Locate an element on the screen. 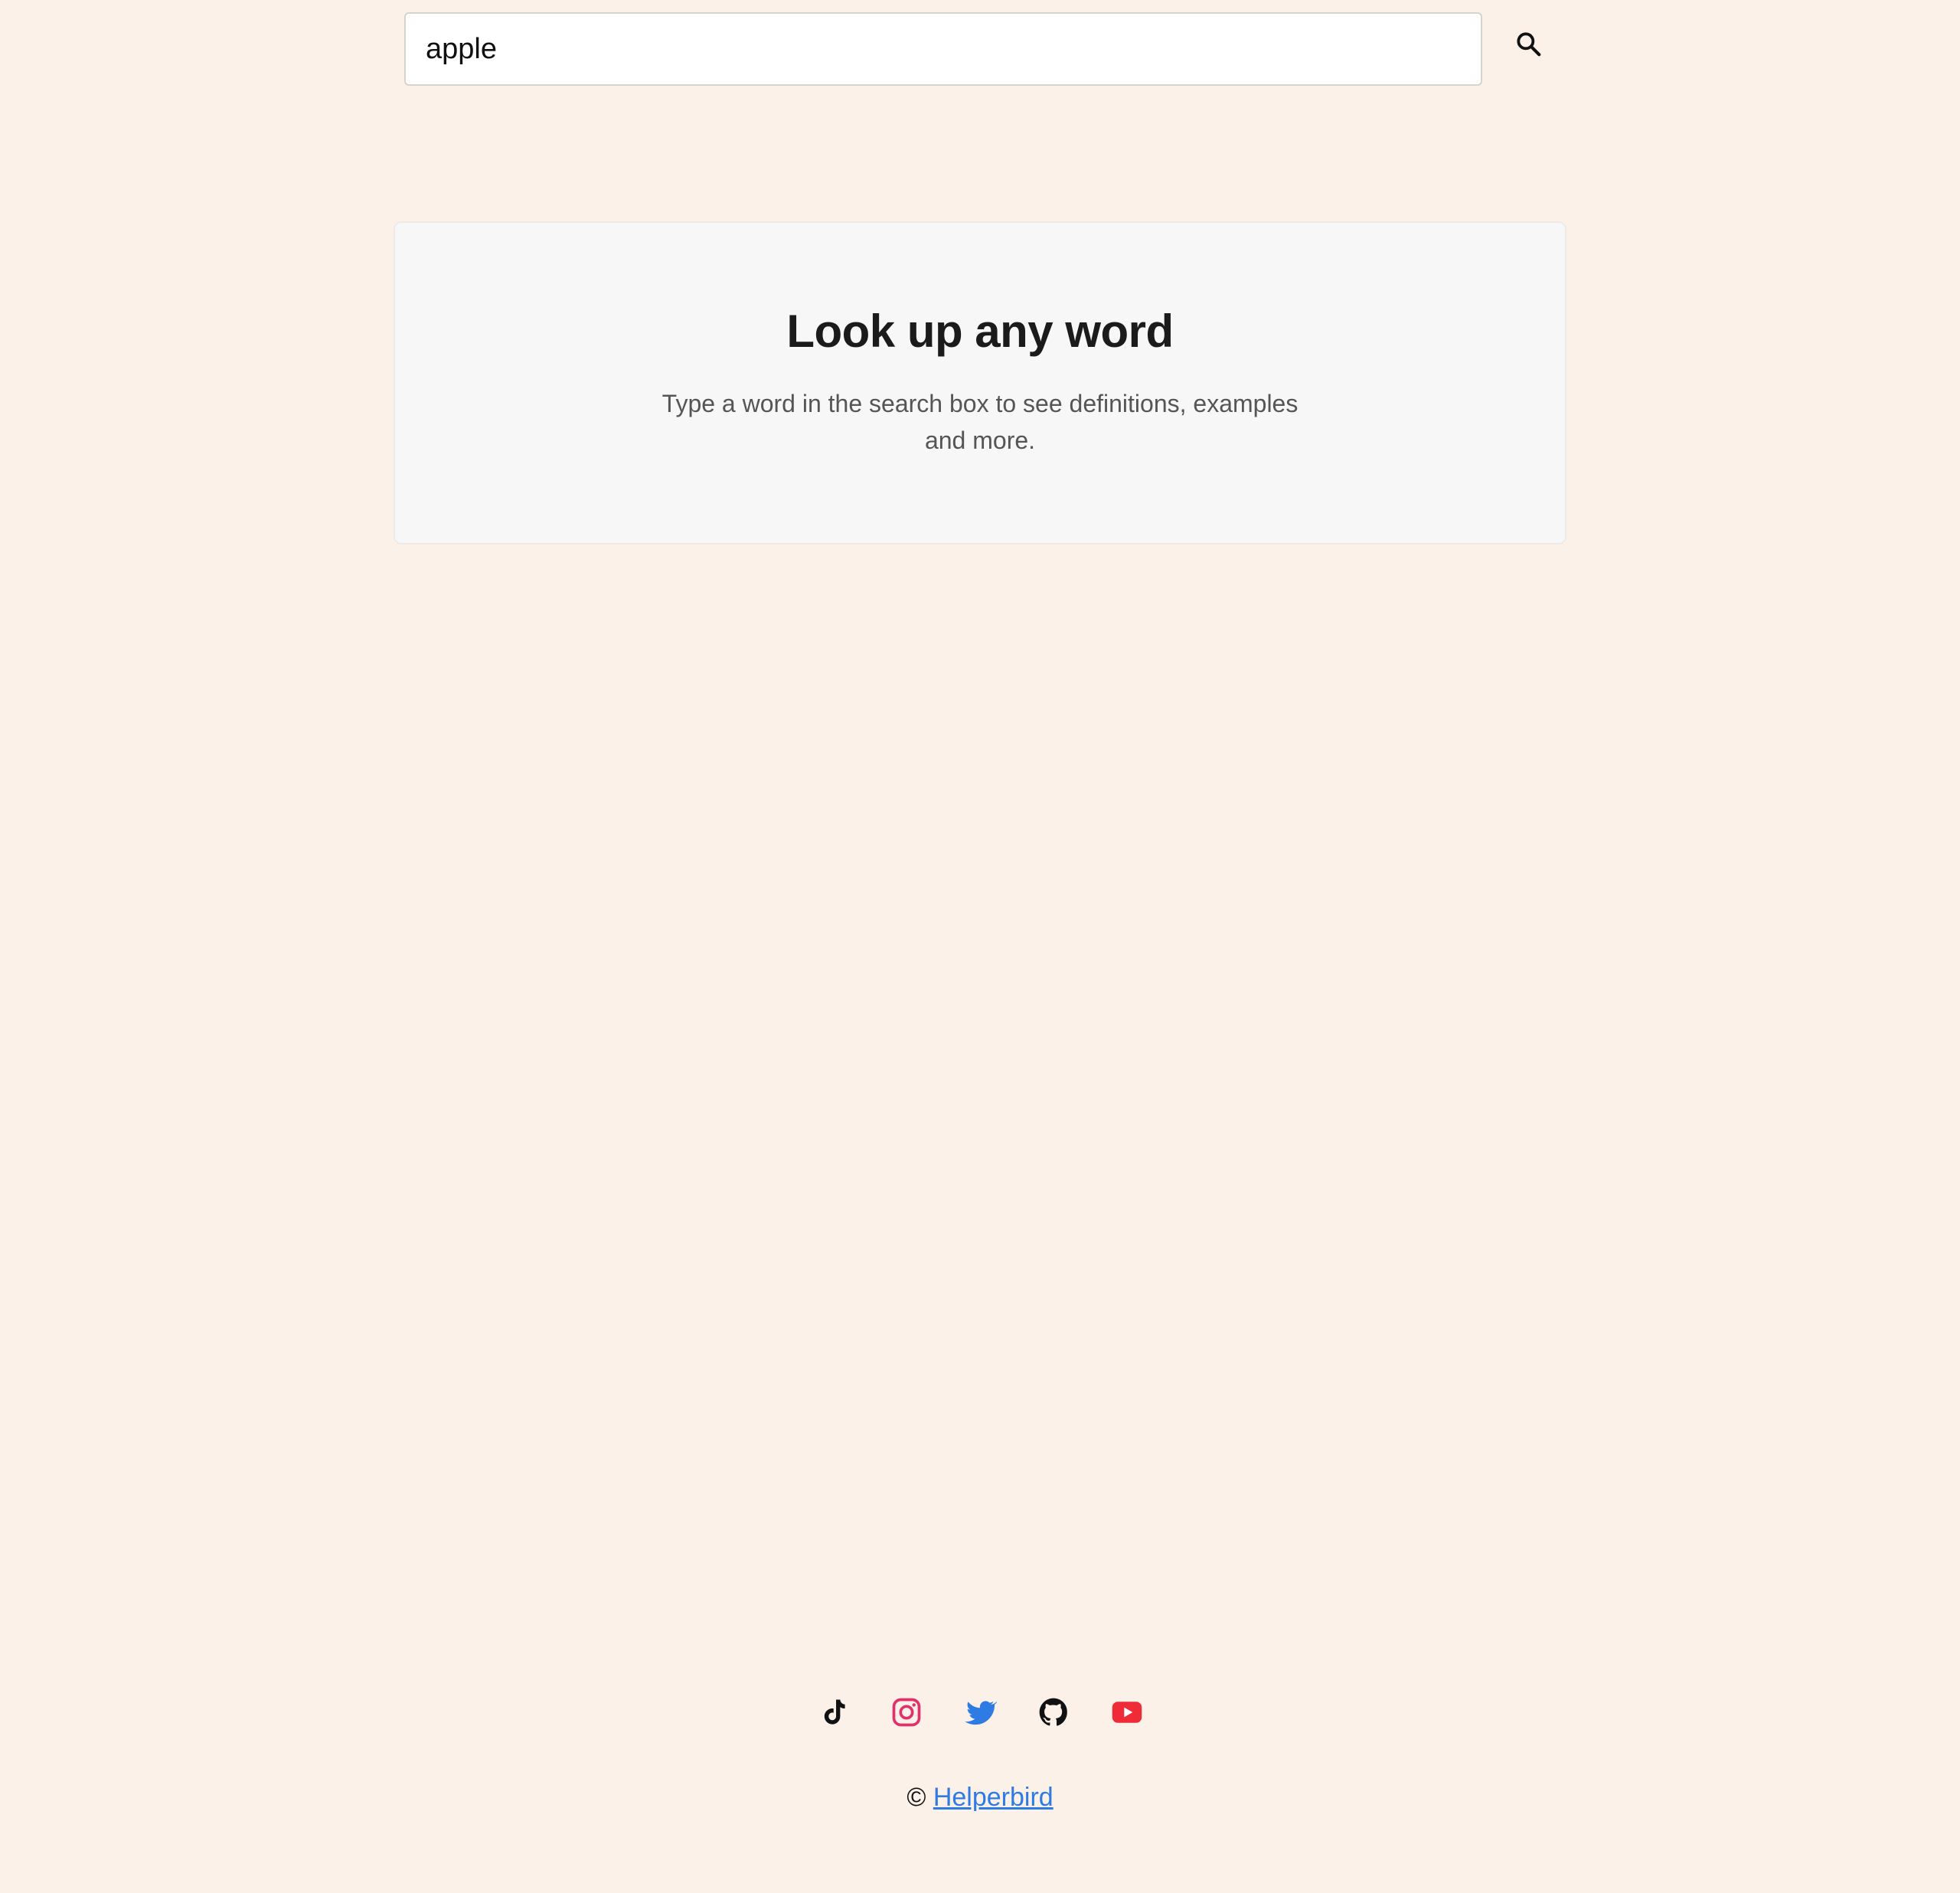  youtube-icon is located at coordinates (1127, 1714).